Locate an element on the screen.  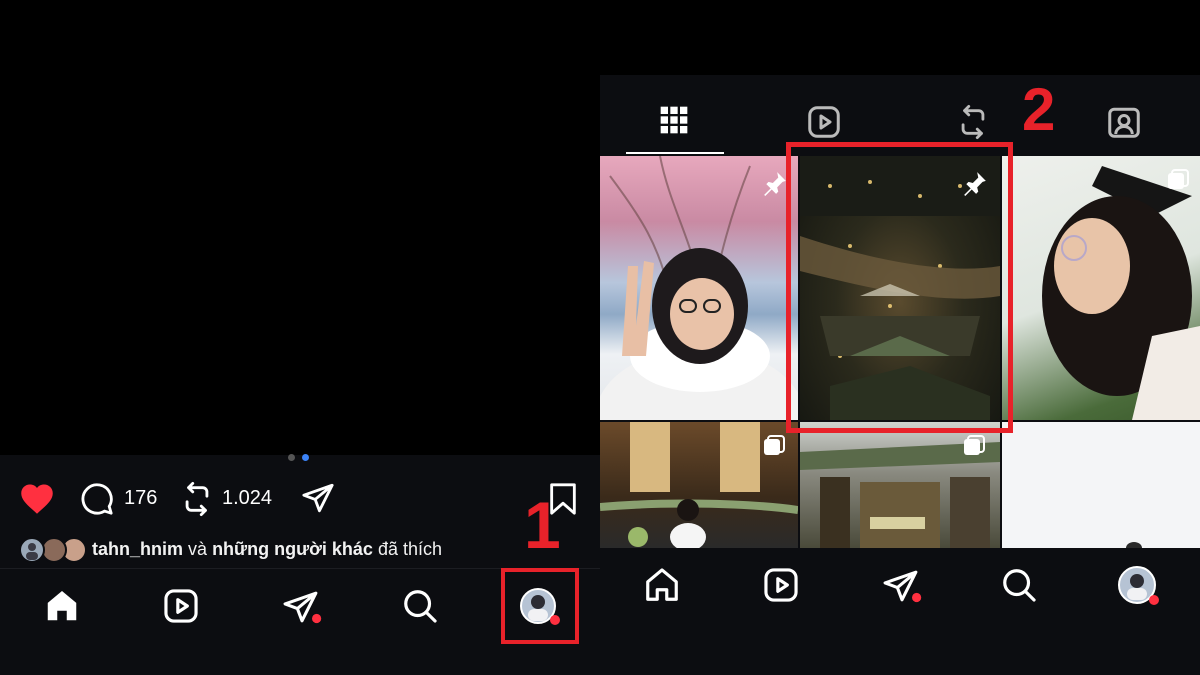
annotation-step-2: 2 is located at coordinates (1039, 109).